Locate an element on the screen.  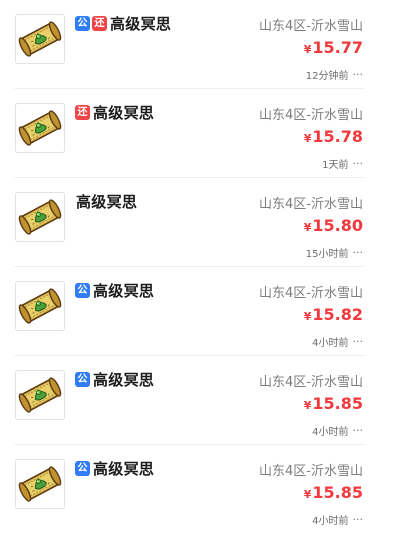
price: ¥15.82 is located at coordinates (333, 314).